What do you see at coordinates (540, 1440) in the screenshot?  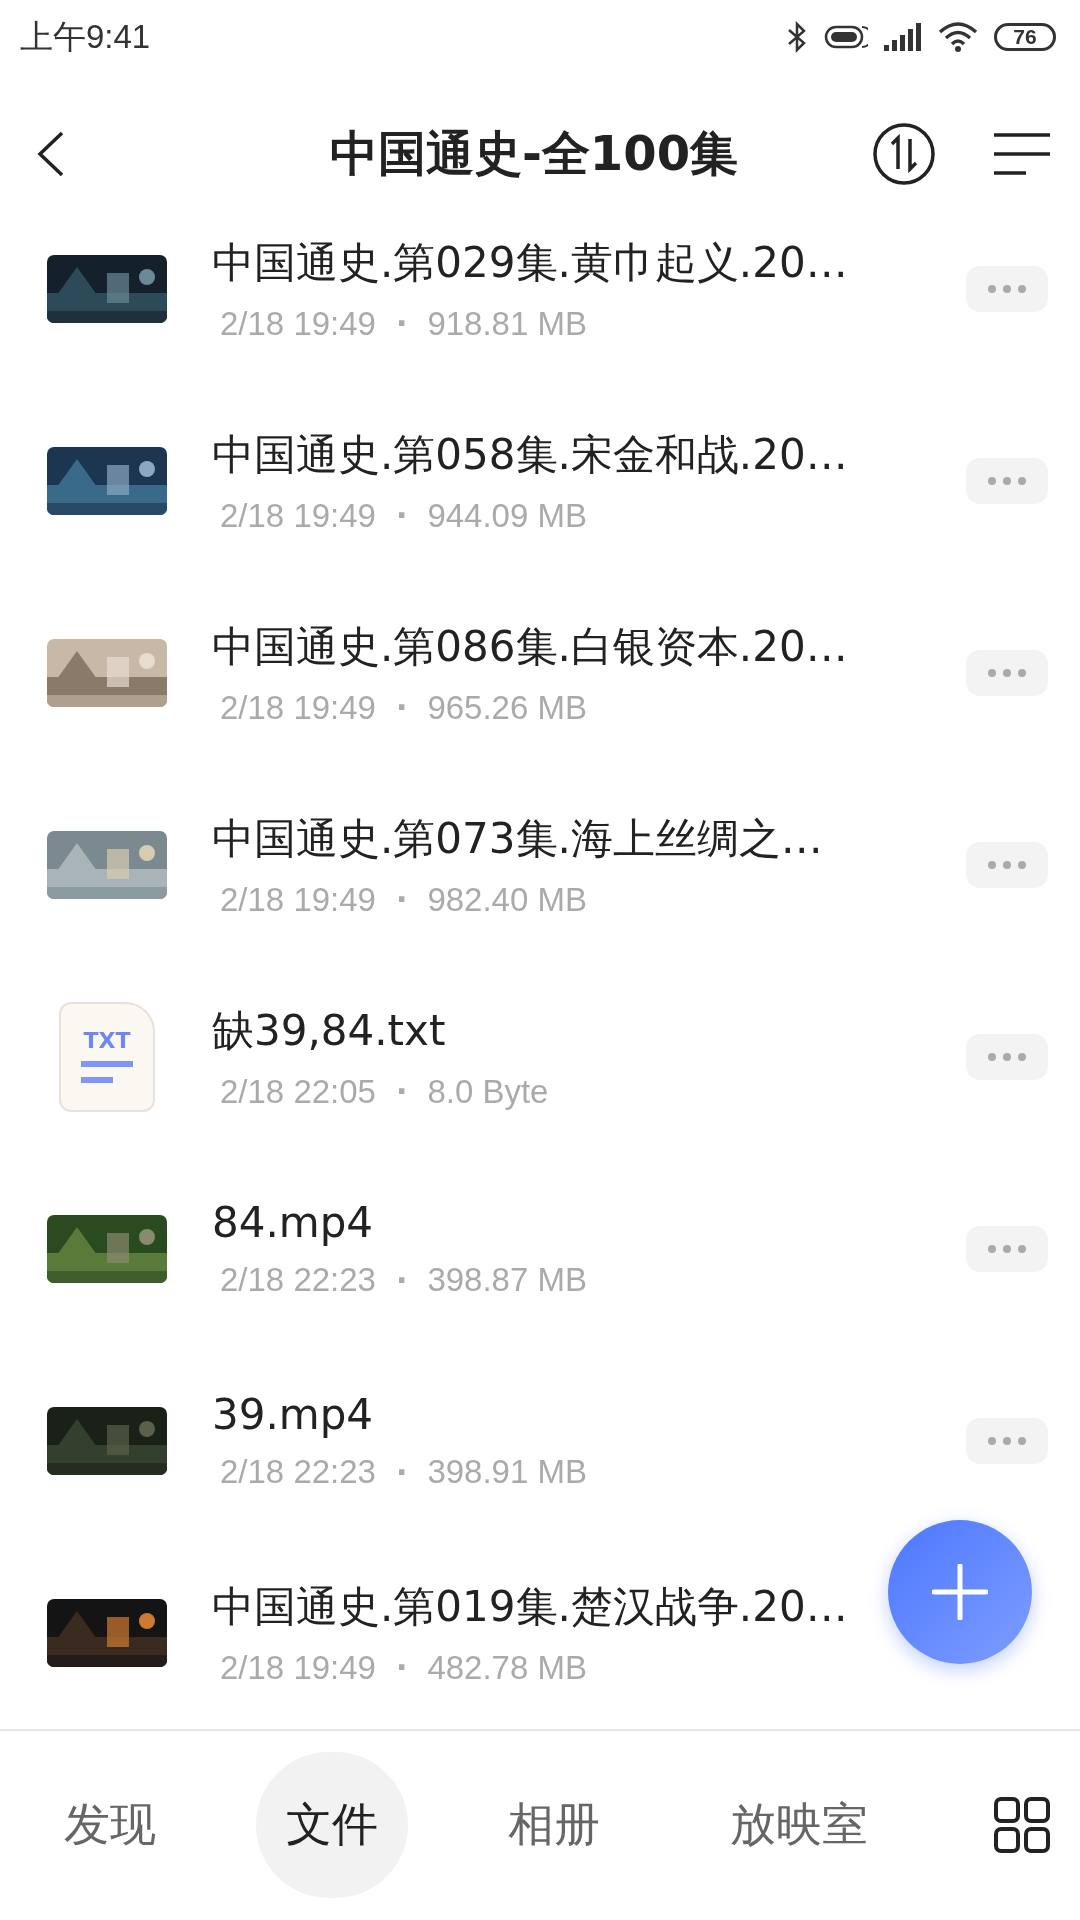 I see `file-row: 39.mp4 2/18 22:23 · 398.91 MB` at bounding box center [540, 1440].